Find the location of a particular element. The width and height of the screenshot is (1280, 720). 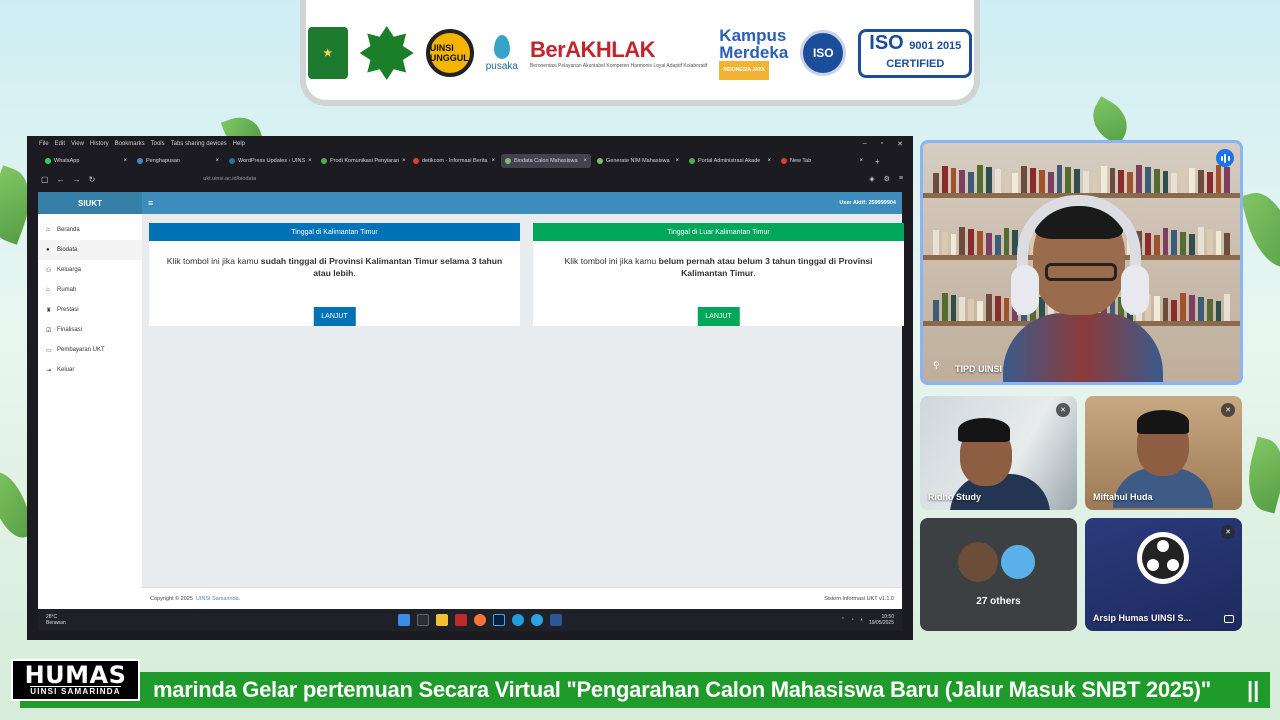

house-icon: ⌂ is located at coordinates (48, 290).